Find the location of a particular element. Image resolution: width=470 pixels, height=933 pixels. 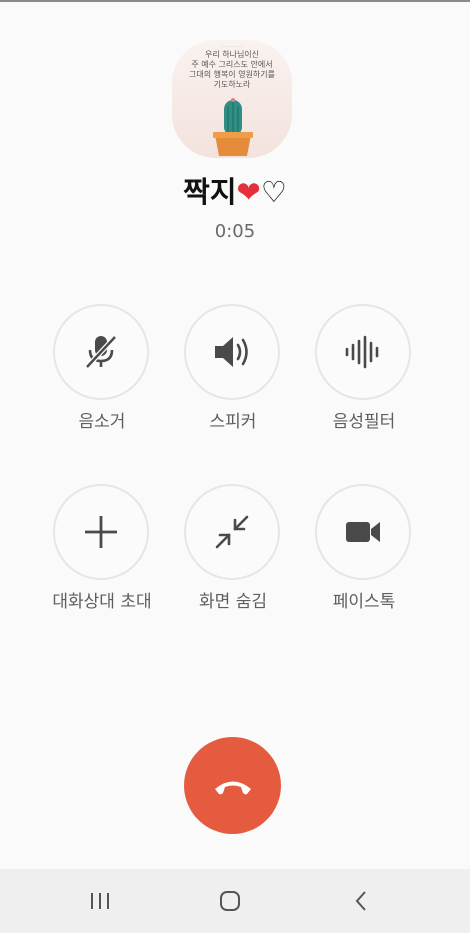

caller-name: 짝지❤♡ is located at coordinates (235, 192).